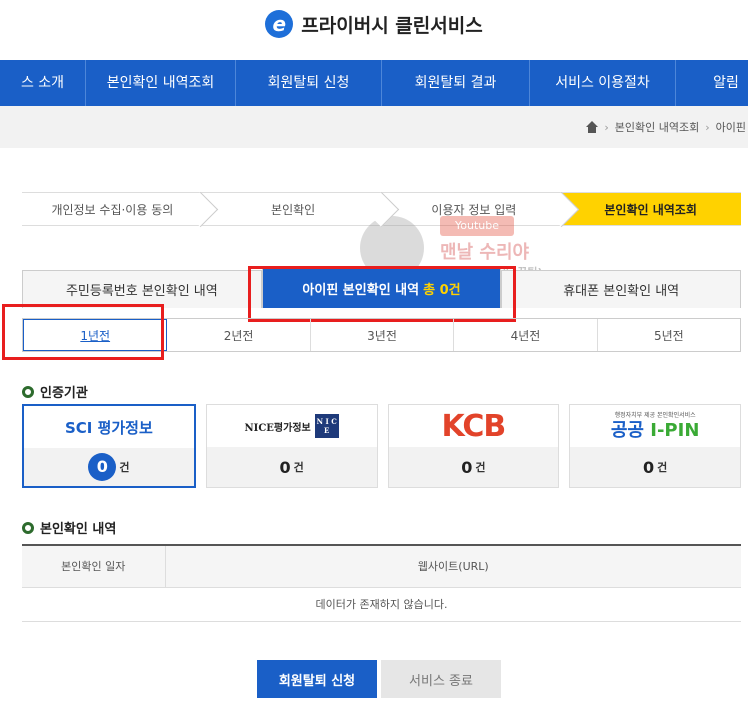 This screenshot has width=748, height=720. I want to click on agency-sci: SCI 평가정보 0 건, so click(109, 446).